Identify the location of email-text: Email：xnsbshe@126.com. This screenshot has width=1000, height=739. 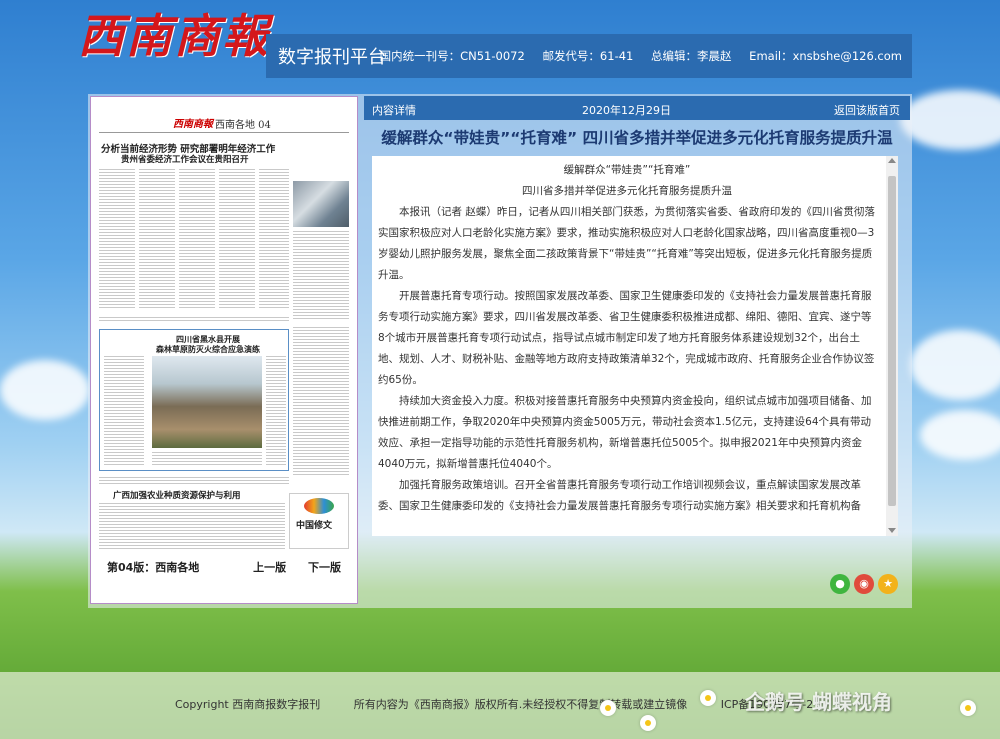
(825, 56).